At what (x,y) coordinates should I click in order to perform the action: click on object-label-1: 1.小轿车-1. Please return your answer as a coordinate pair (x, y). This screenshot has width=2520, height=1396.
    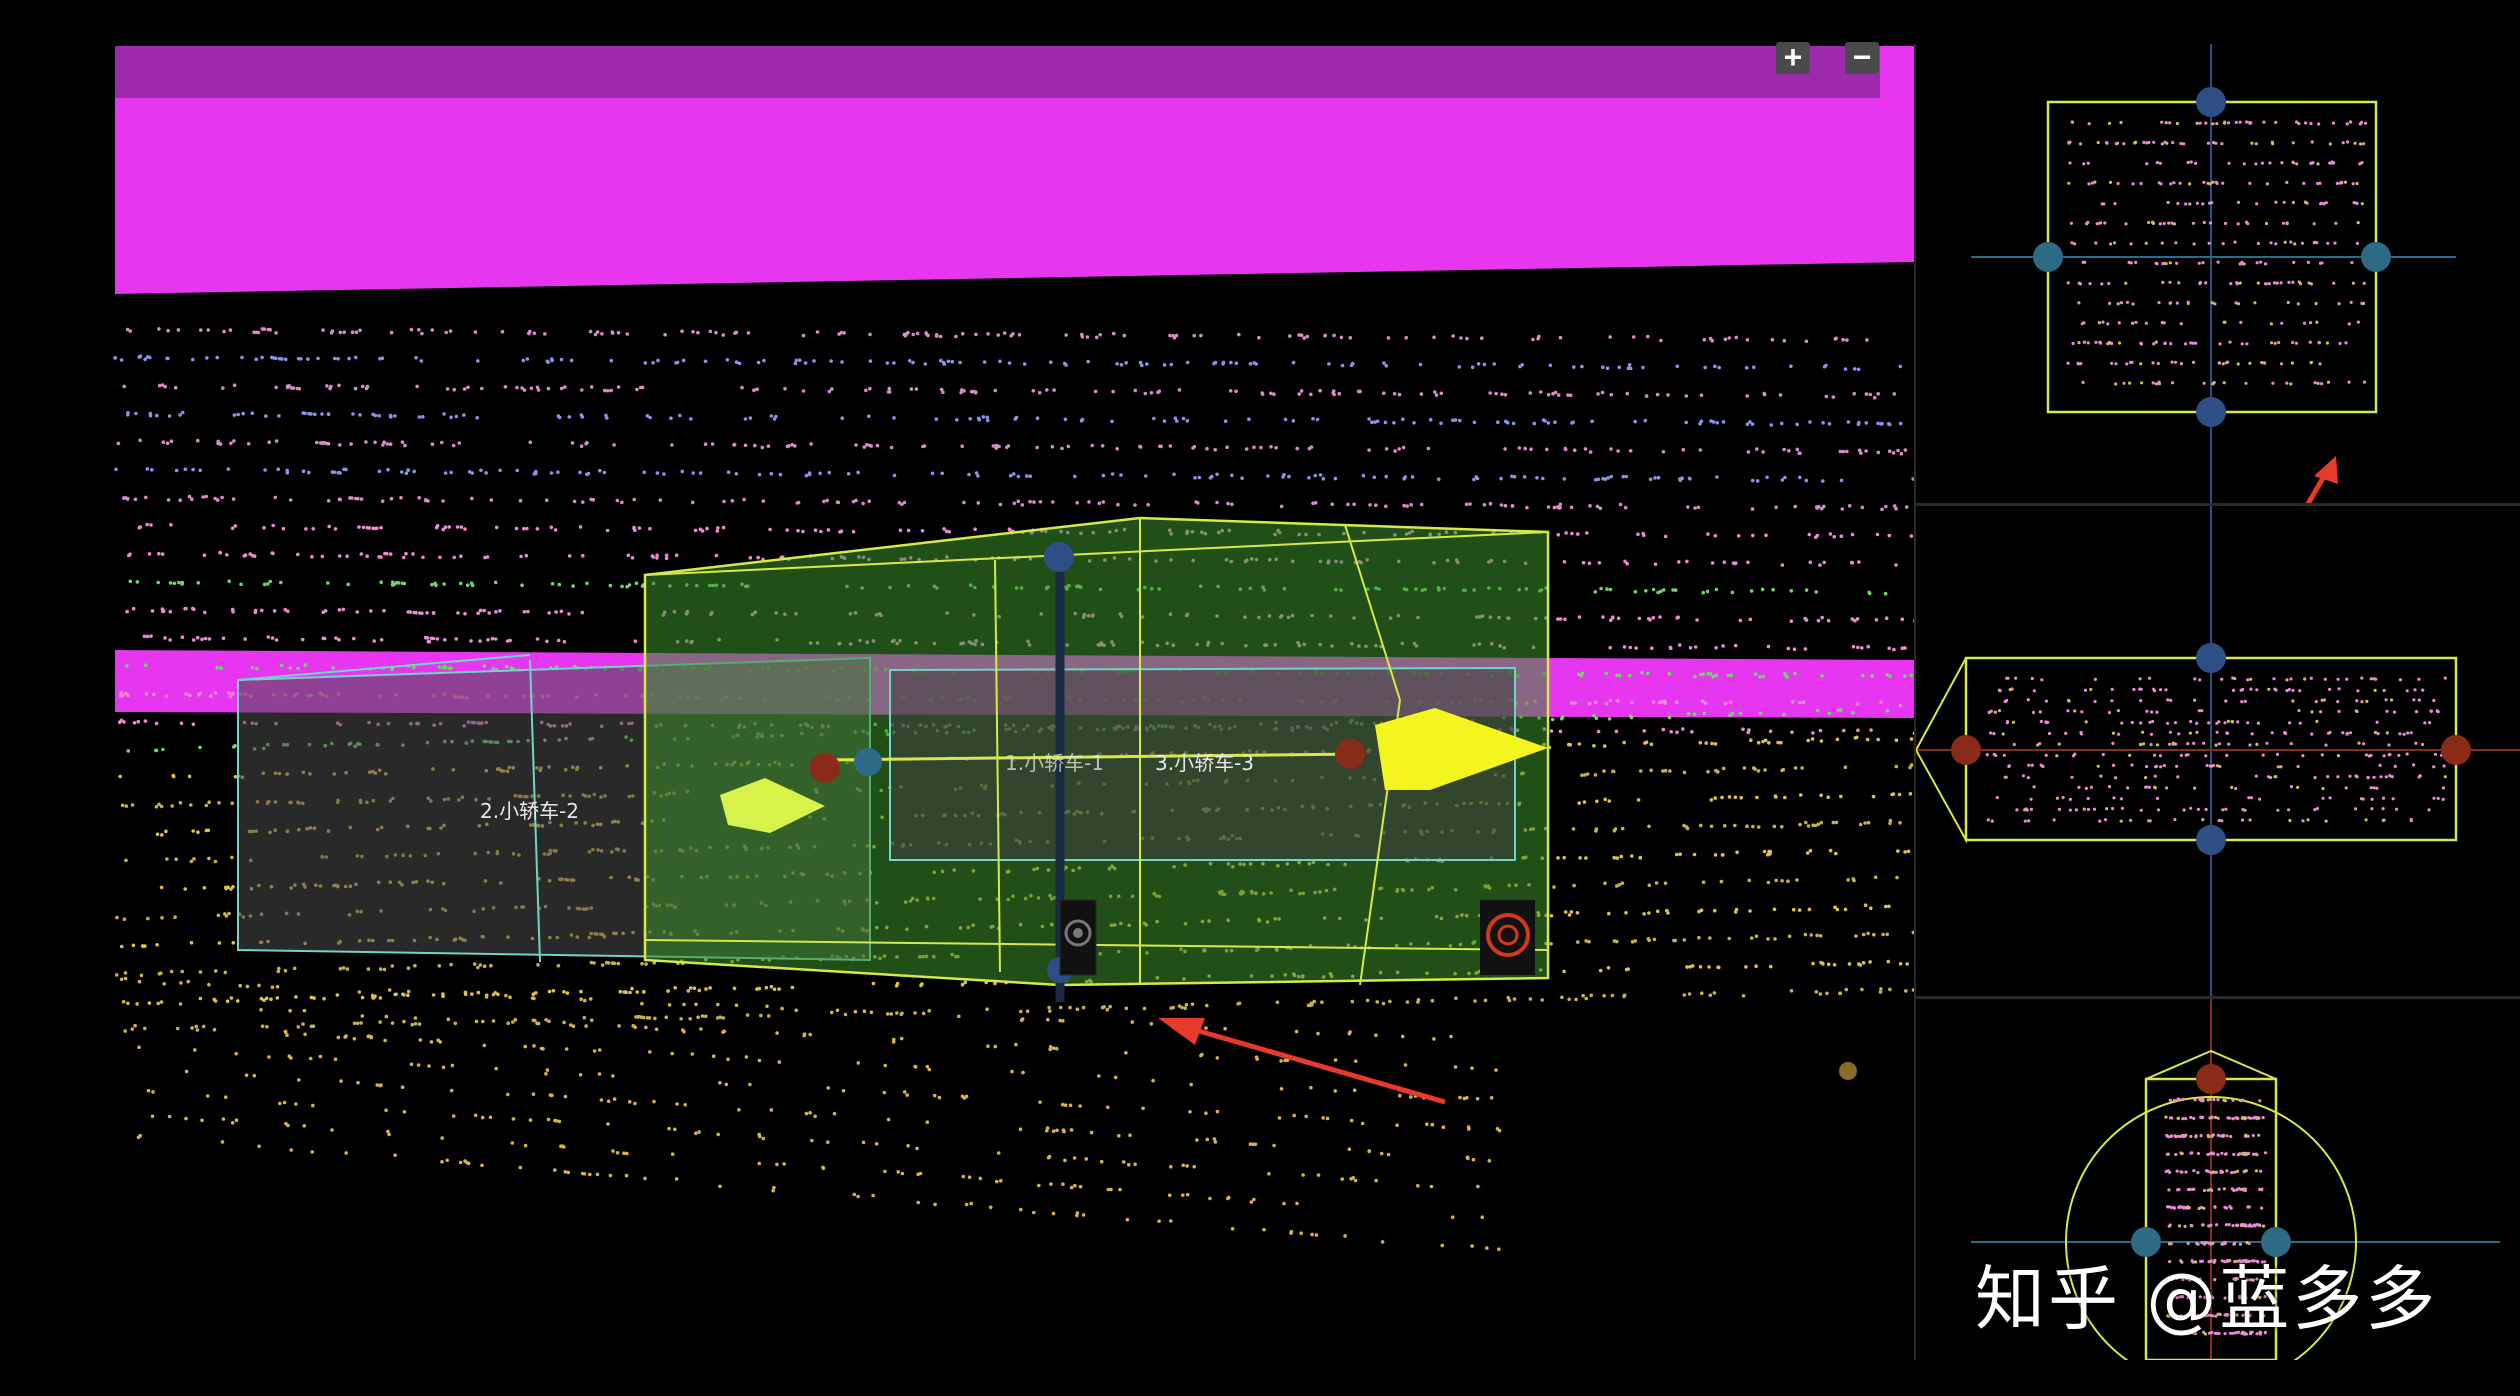
    Looking at the image, I should click on (1054, 763).